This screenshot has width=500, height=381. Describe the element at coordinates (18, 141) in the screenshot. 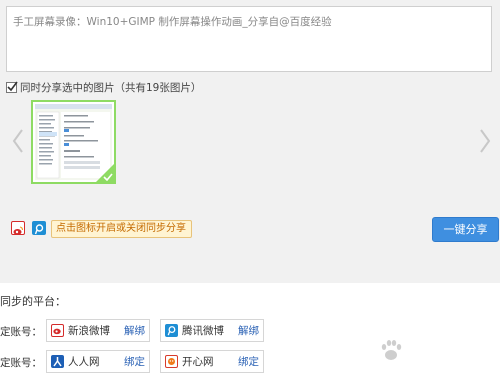

I see `prev-arrow-icon` at that location.